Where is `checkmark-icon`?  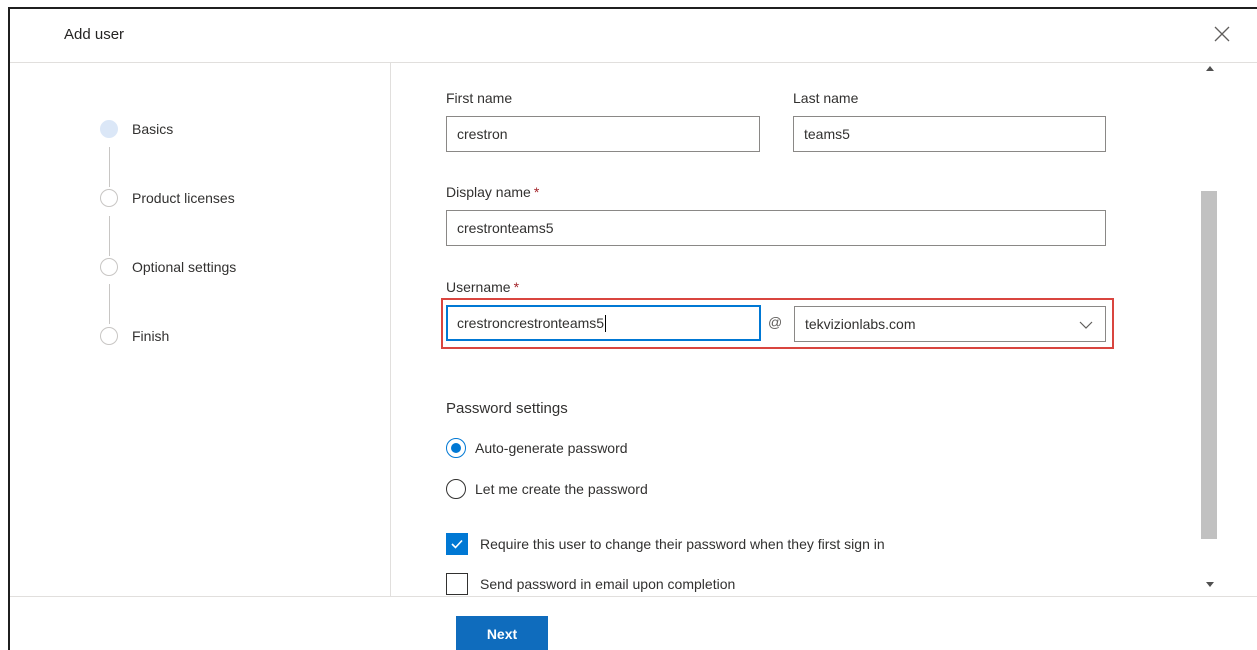 checkmark-icon is located at coordinates (457, 544).